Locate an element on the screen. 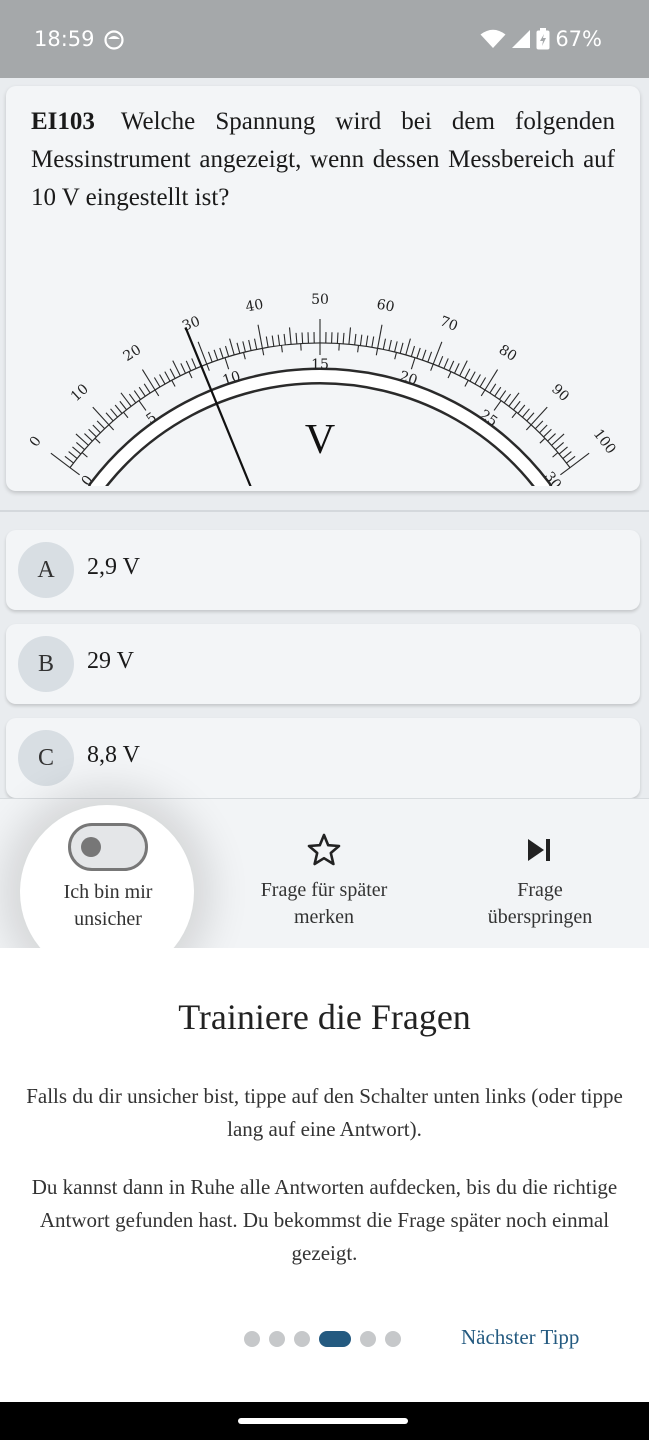  answer-text: 2,9 V is located at coordinates (113, 567).